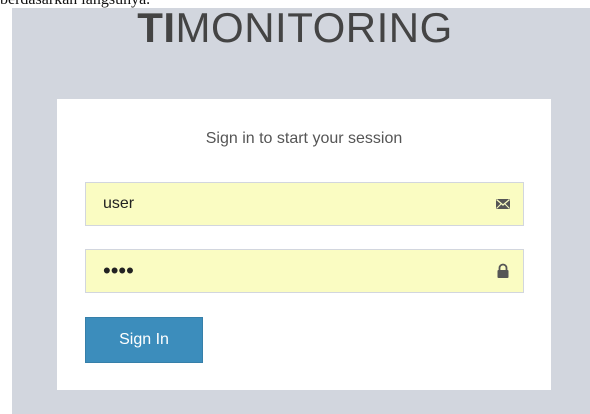  Describe the element at coordinates (144, 340) in the screenshot. I see `sign-in-button: Sign In` at that location.